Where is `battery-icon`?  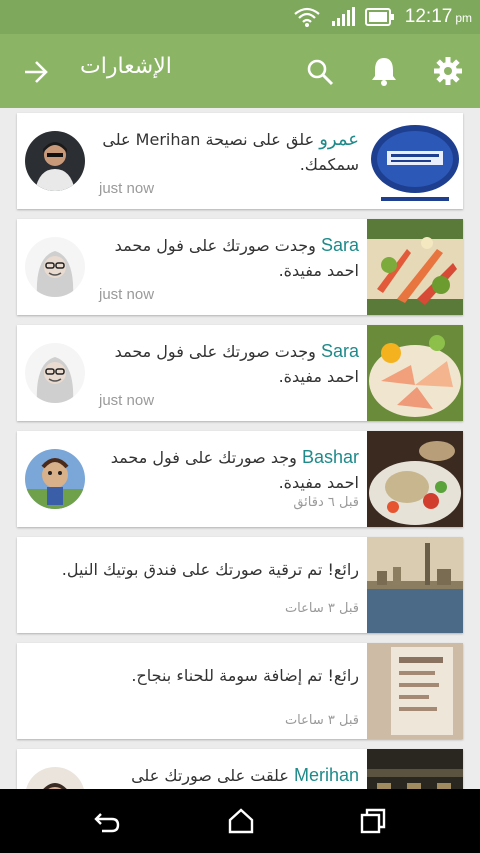 battery-icon is located at coordinates (379, 17).